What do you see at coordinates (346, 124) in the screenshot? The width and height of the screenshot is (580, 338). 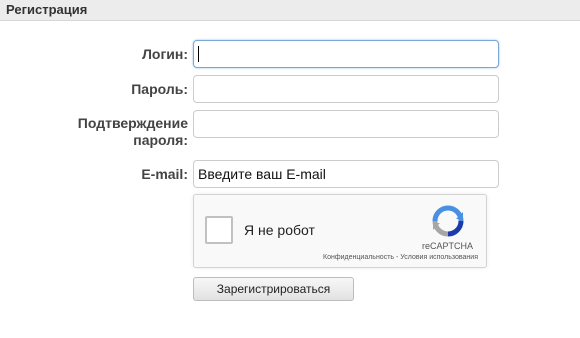 I see `confirm-password-input` at bounding box center [346, 124].